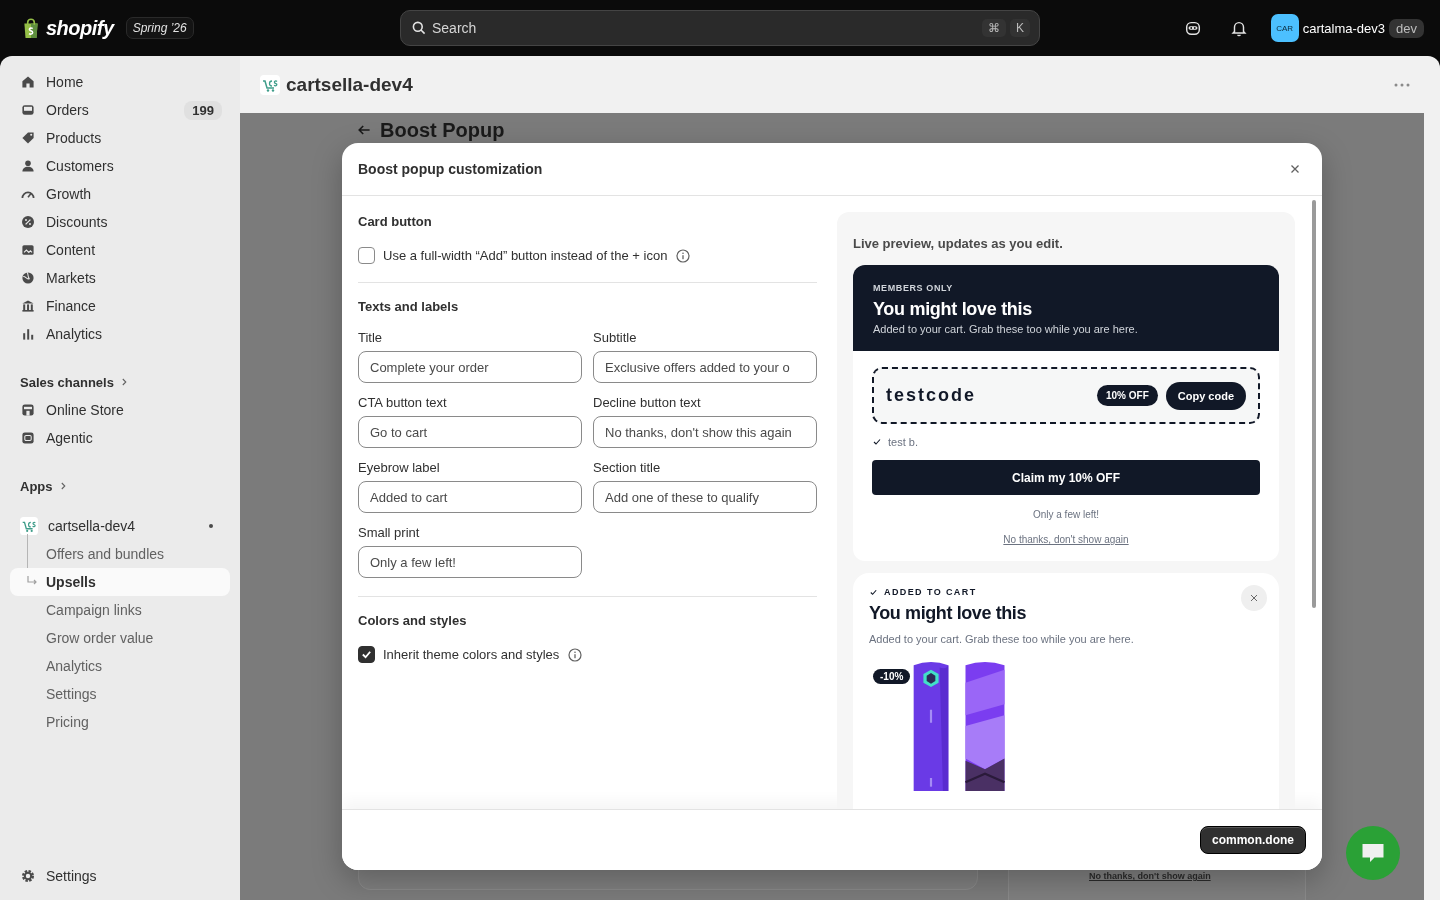  Describe the element at coordinates (120, 82) in the screenshot. I see `nav-item: Home` at that location.